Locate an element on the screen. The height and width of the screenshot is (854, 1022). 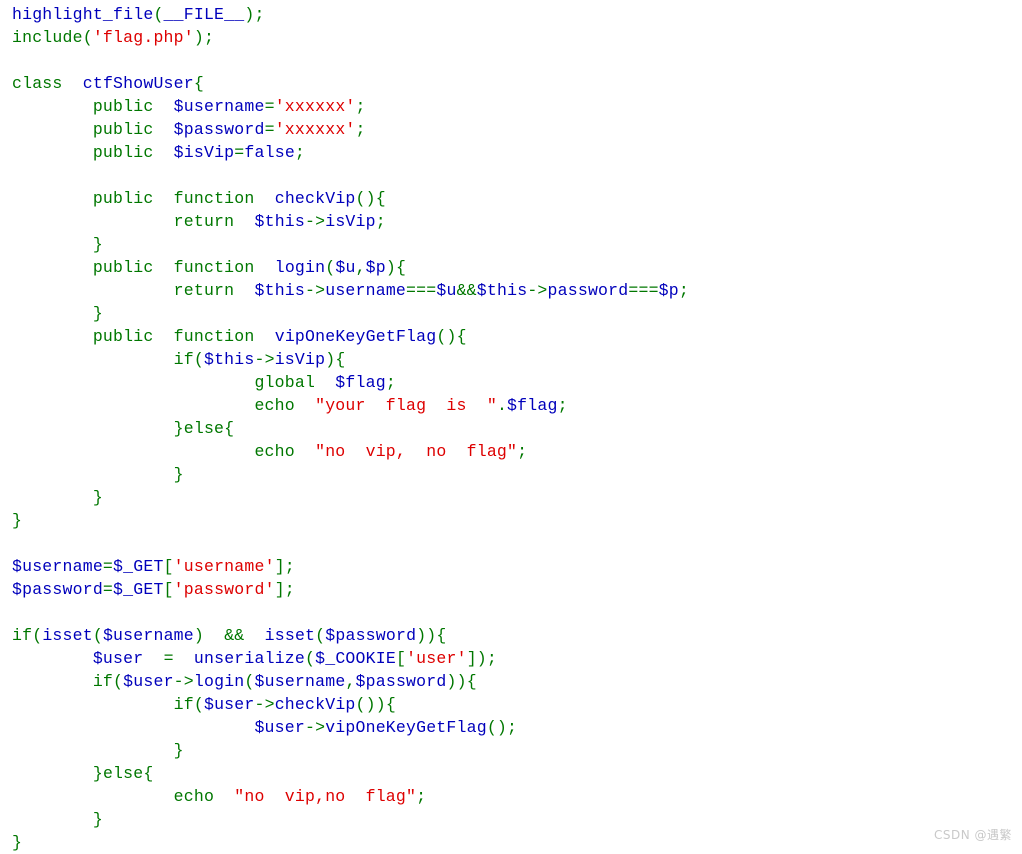
code-token: && is located at coordinates (234, 635).